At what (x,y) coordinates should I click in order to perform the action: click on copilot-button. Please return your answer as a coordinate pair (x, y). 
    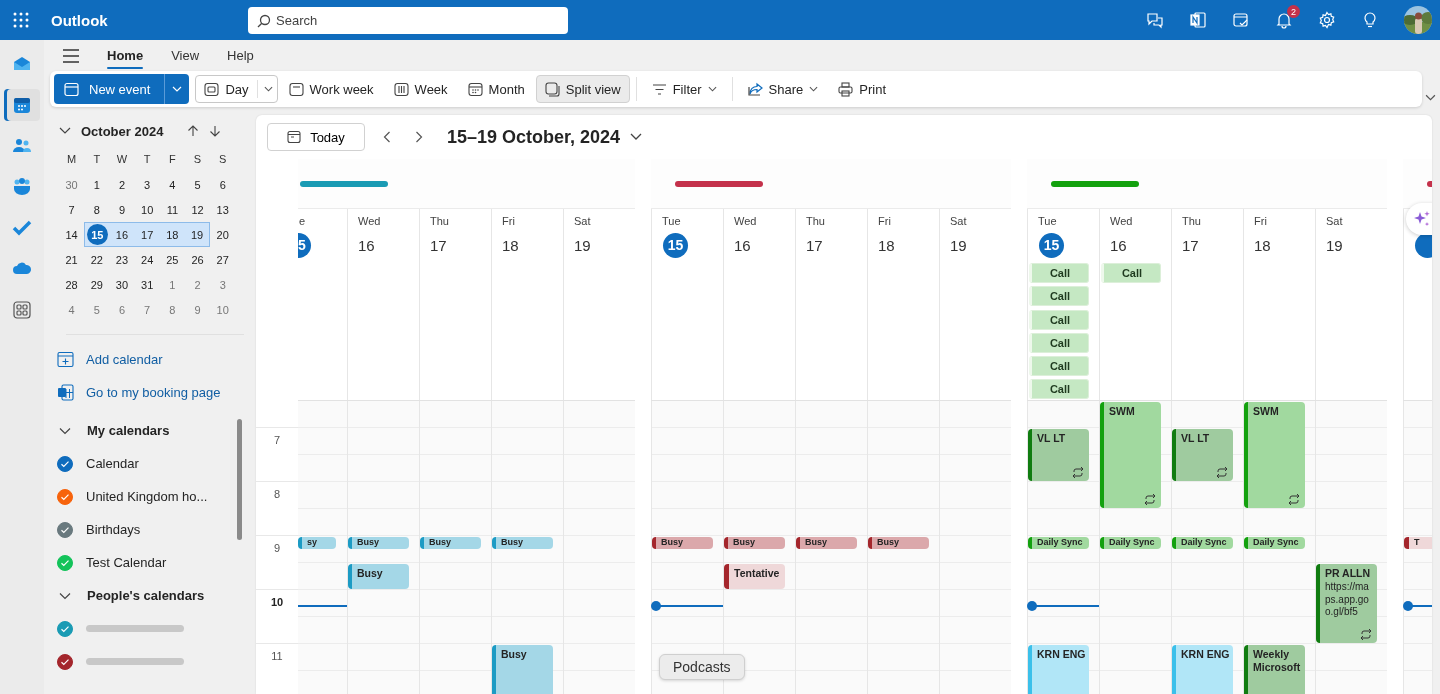
    Looking at the image, I should click on (1419, 219).